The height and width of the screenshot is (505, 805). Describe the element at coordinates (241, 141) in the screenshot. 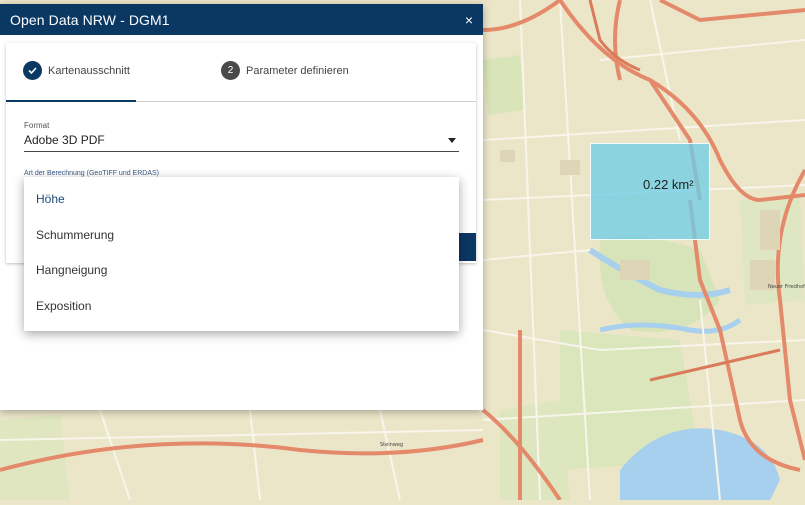

I see `format-value-row: Adobe 3D PDF` at that location.